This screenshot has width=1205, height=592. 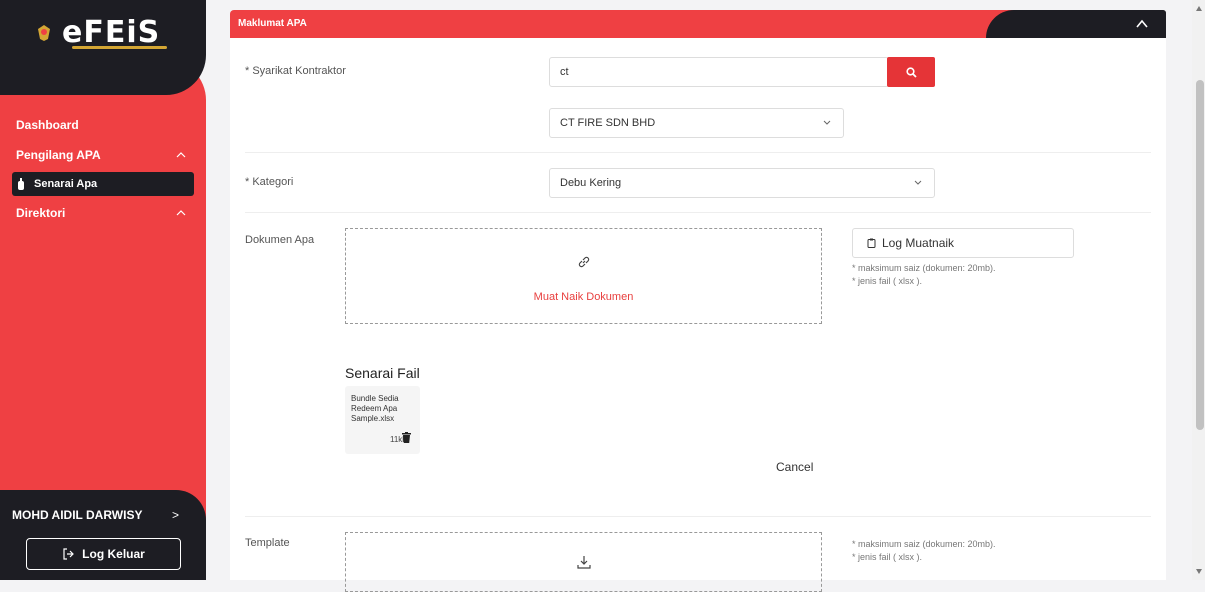 What do you see at coordinates (871, 243) in the screenshot?
I see `clipboard-icon` at bounding box center [871, 243].